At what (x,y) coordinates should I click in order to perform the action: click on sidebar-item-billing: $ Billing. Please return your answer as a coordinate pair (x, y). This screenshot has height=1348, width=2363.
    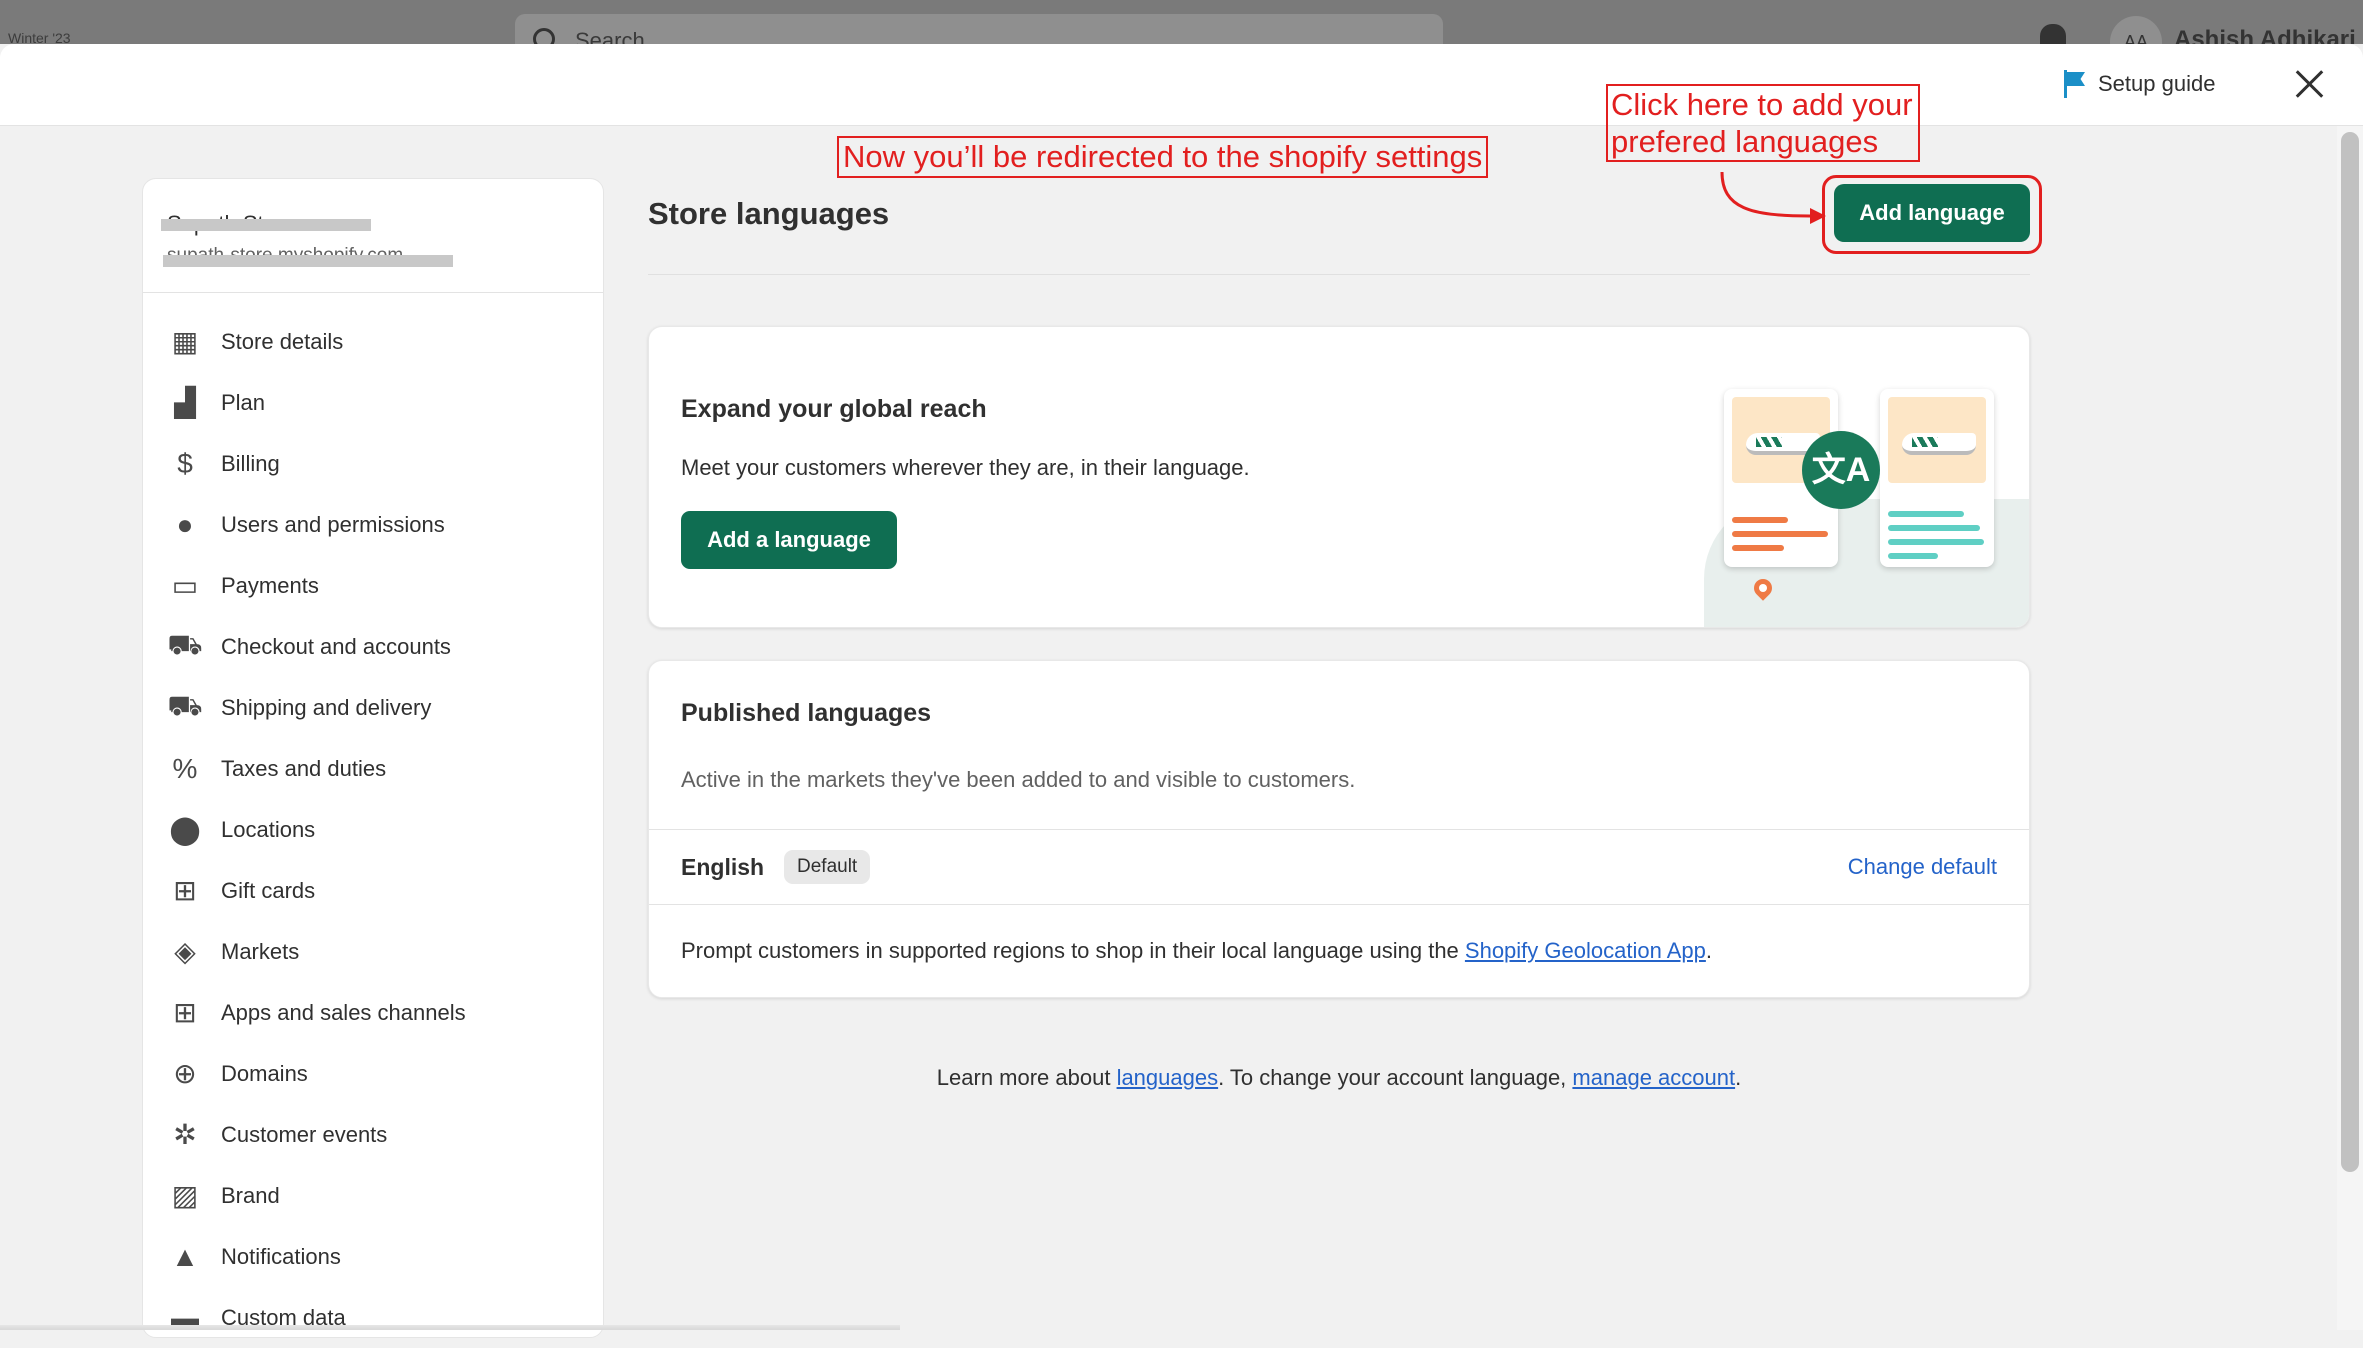
    Looking at the image, I should click on (373, 463).